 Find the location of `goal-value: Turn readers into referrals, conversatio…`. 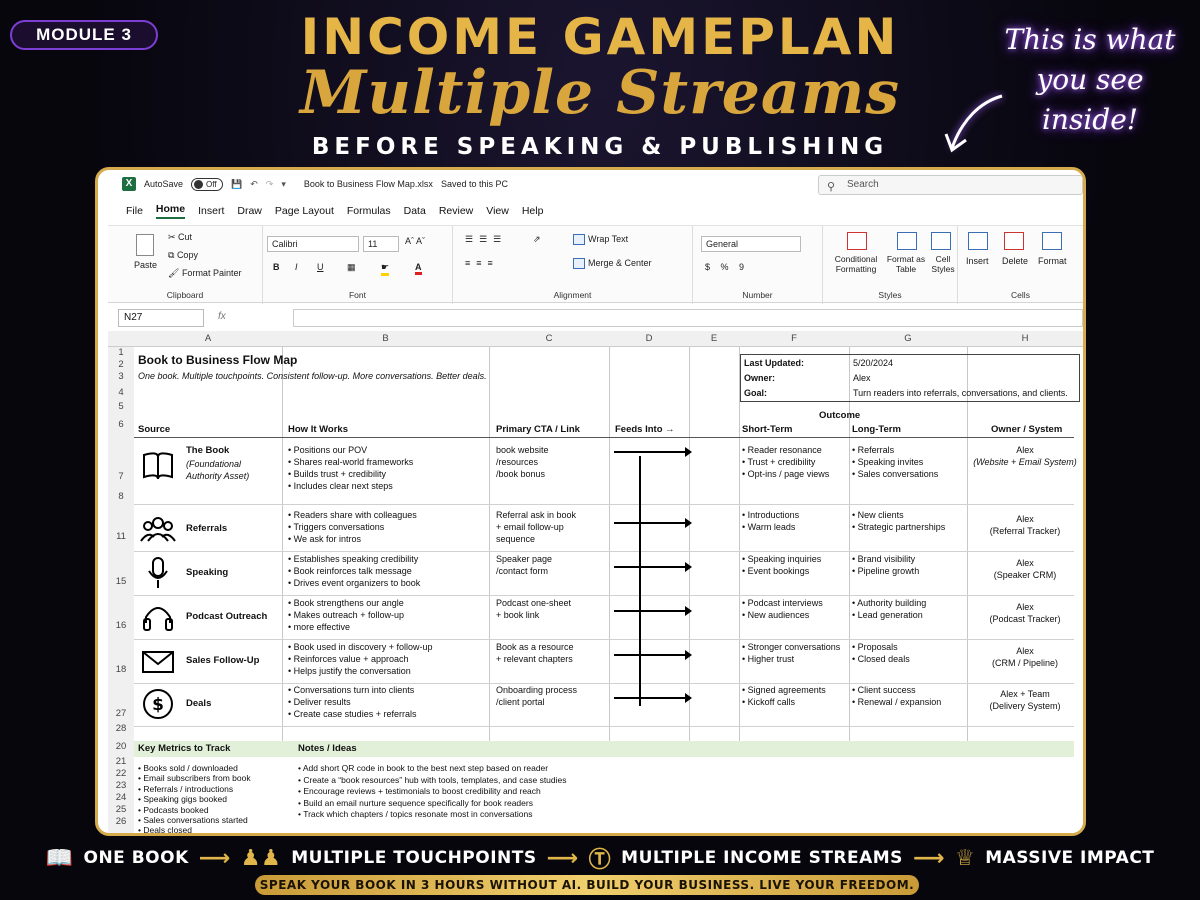

goal-value: Turn readers into referrals, conversatio… is located at coordinates (960, 393).